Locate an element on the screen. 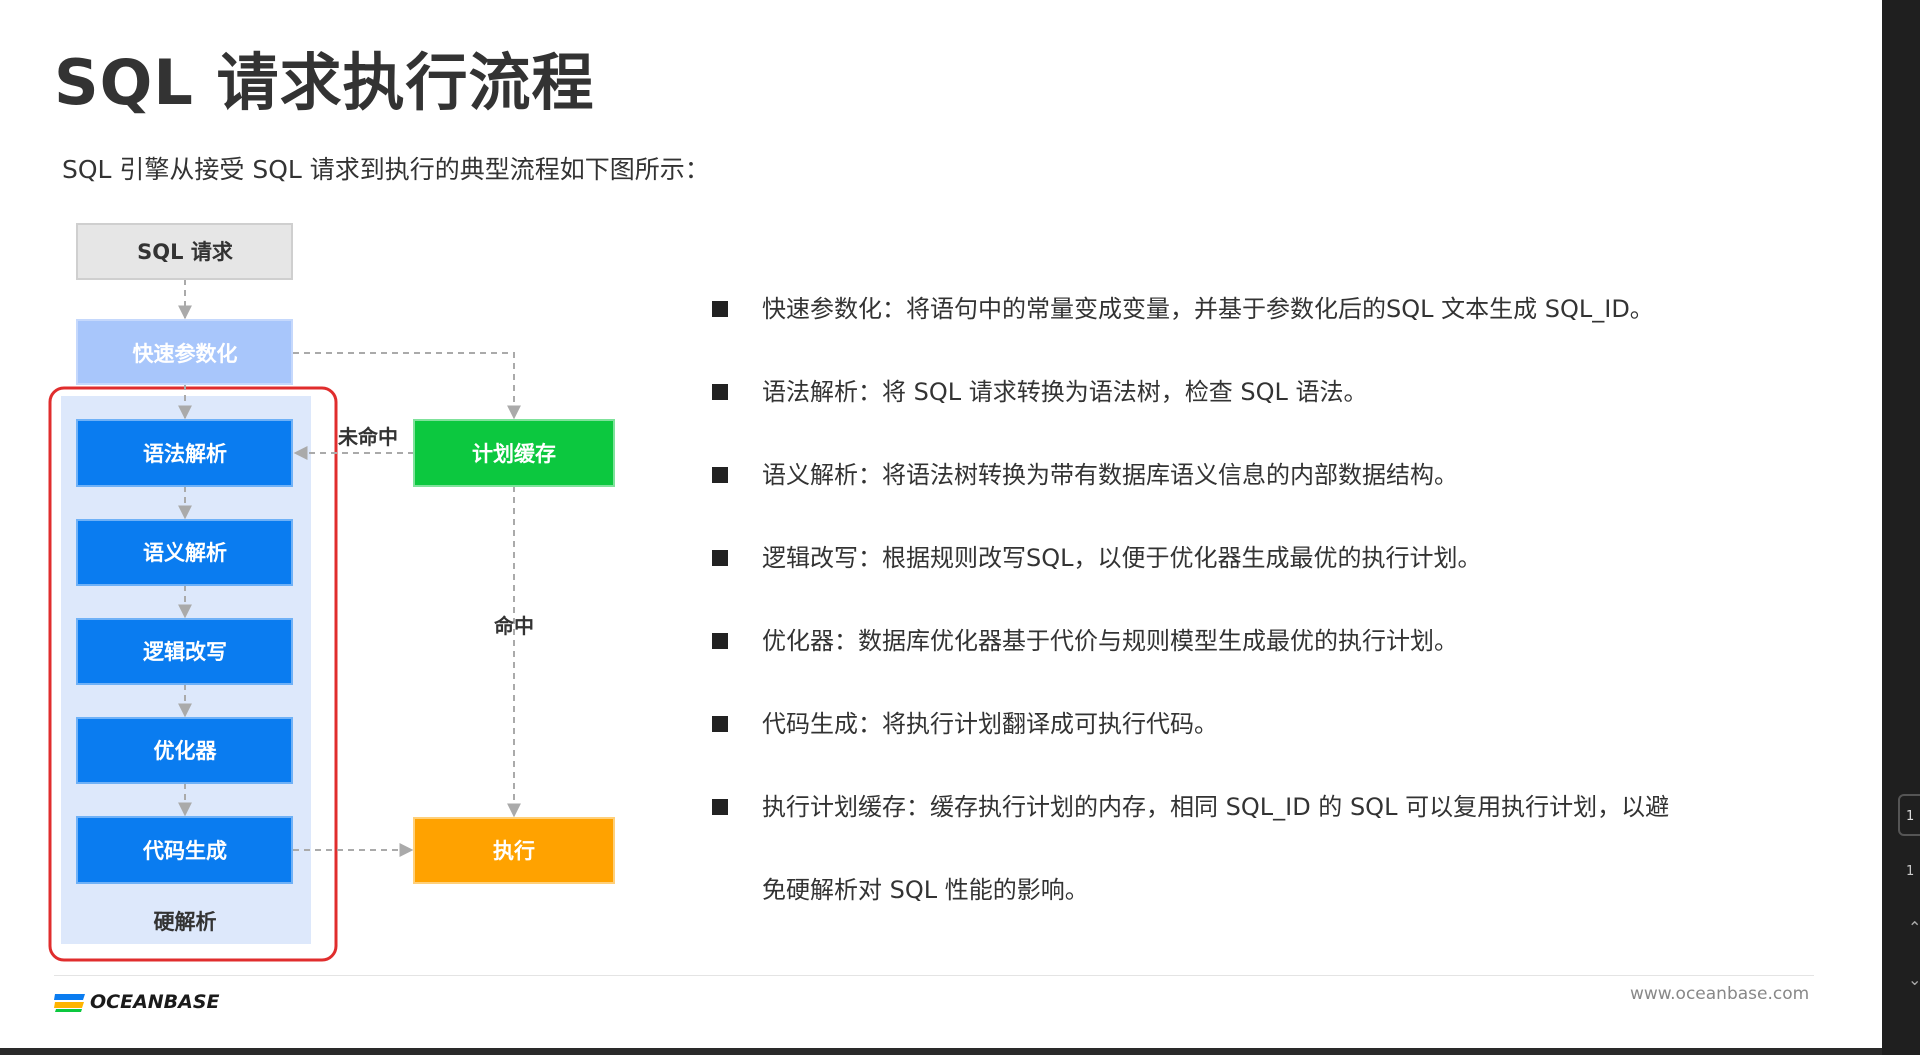 This screenshot has height=1055, width=1920. label-fast-param: 快速参数化 is located at coordinates (185, 354).